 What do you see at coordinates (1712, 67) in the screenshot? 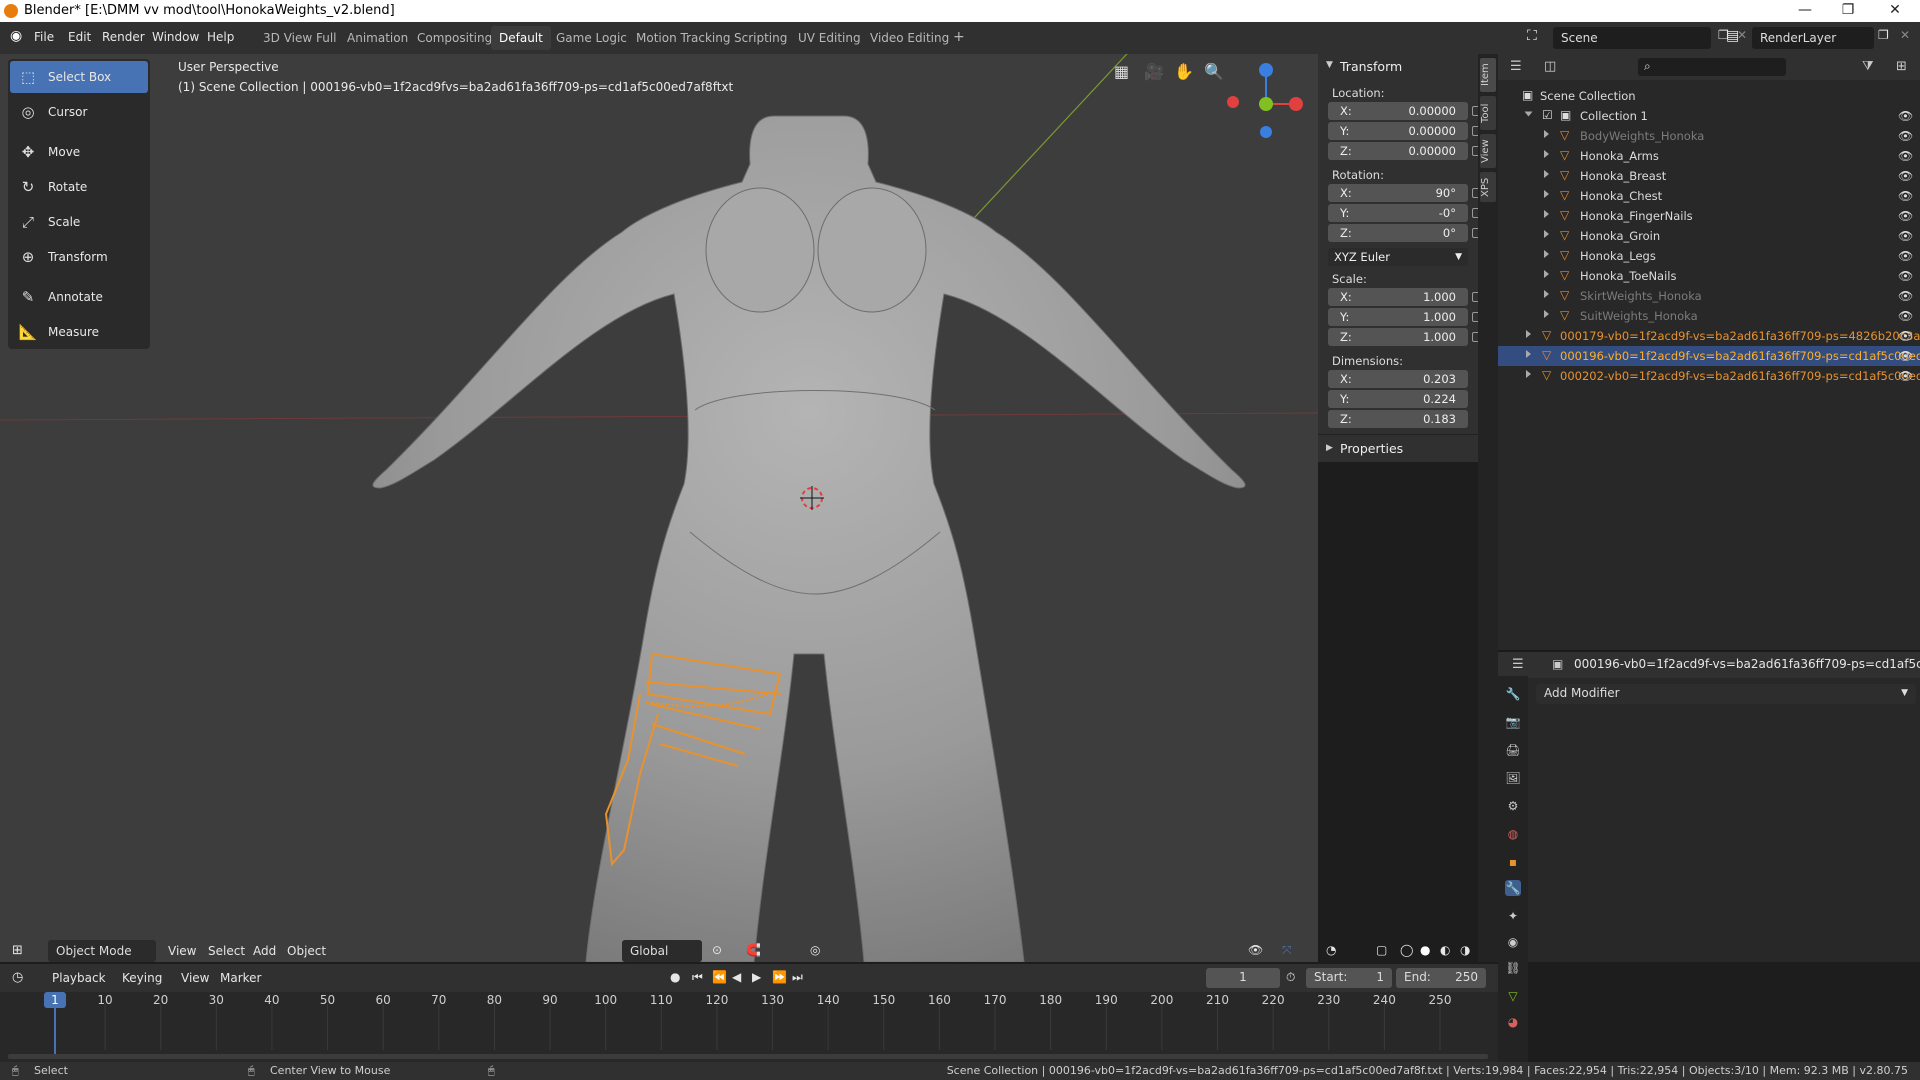
I see `outliner-search-input: ⌕` at bounding box center [1712, 67].